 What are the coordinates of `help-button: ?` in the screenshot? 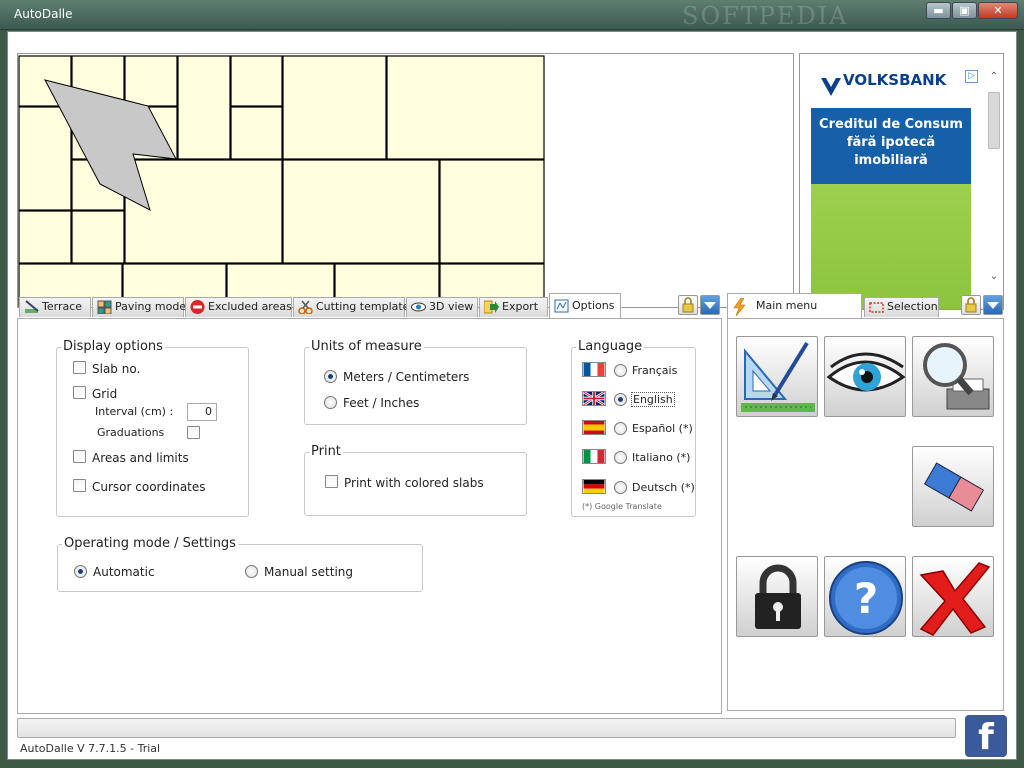 It's located at (865, 596).